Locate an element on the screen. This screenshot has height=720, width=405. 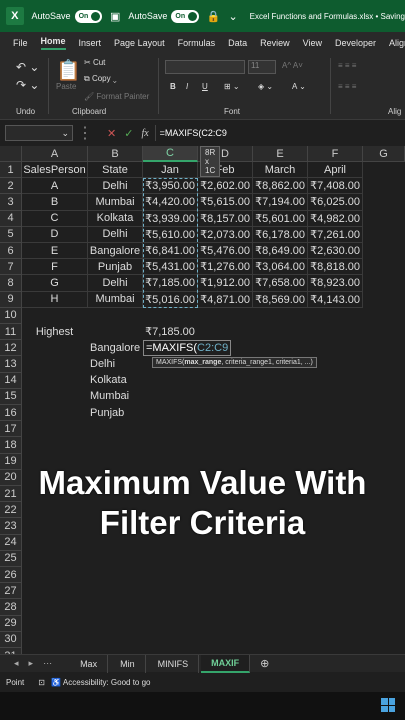
table-cell: ₹8,569.00 is located at coordinates (280, 299).